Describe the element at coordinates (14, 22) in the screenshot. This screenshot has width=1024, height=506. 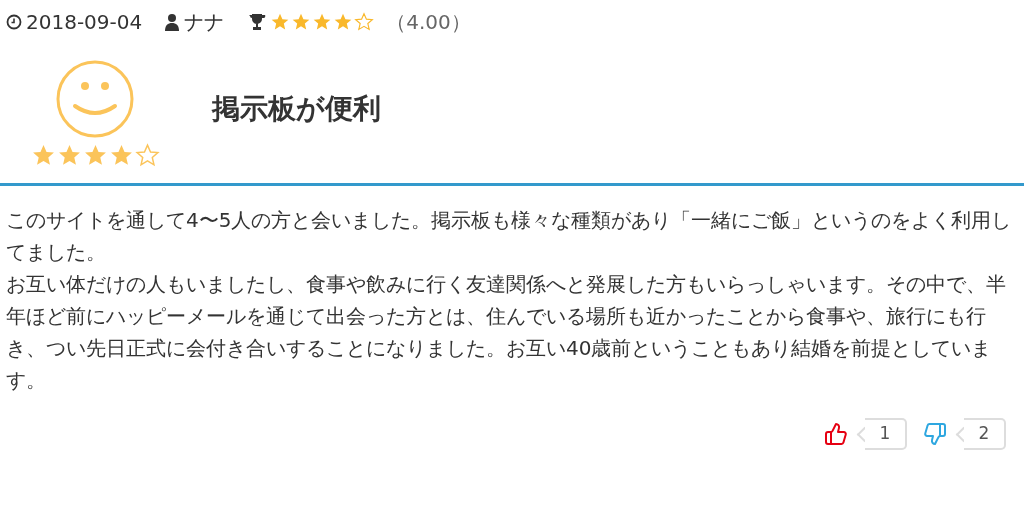
I see `clock-icon` at that location.